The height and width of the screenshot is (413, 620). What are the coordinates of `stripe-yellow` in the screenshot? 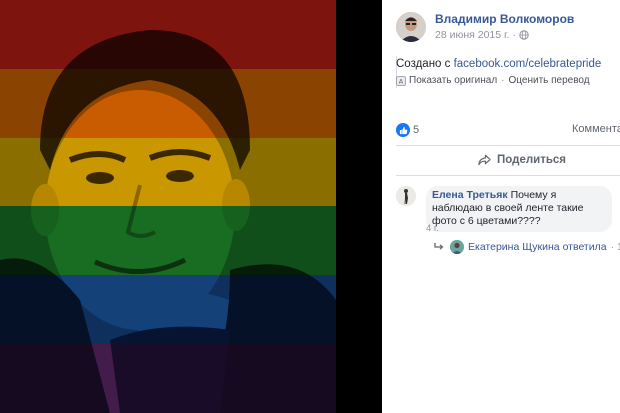 It's located at (168, 172).